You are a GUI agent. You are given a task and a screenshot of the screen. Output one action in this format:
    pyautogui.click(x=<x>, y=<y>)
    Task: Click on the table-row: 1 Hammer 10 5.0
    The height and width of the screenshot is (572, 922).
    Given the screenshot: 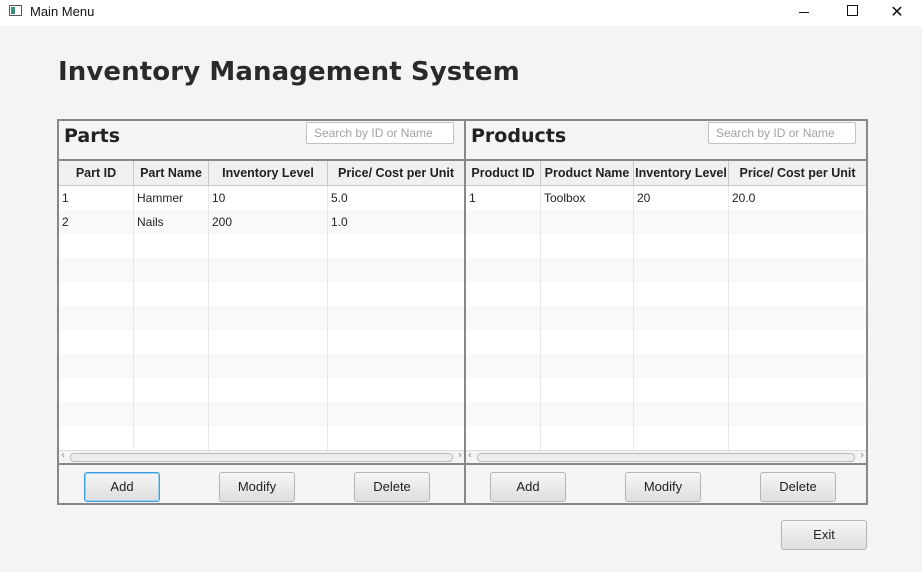 What is the action you would take?
    pyautogui.click(x=261, y=198)
    